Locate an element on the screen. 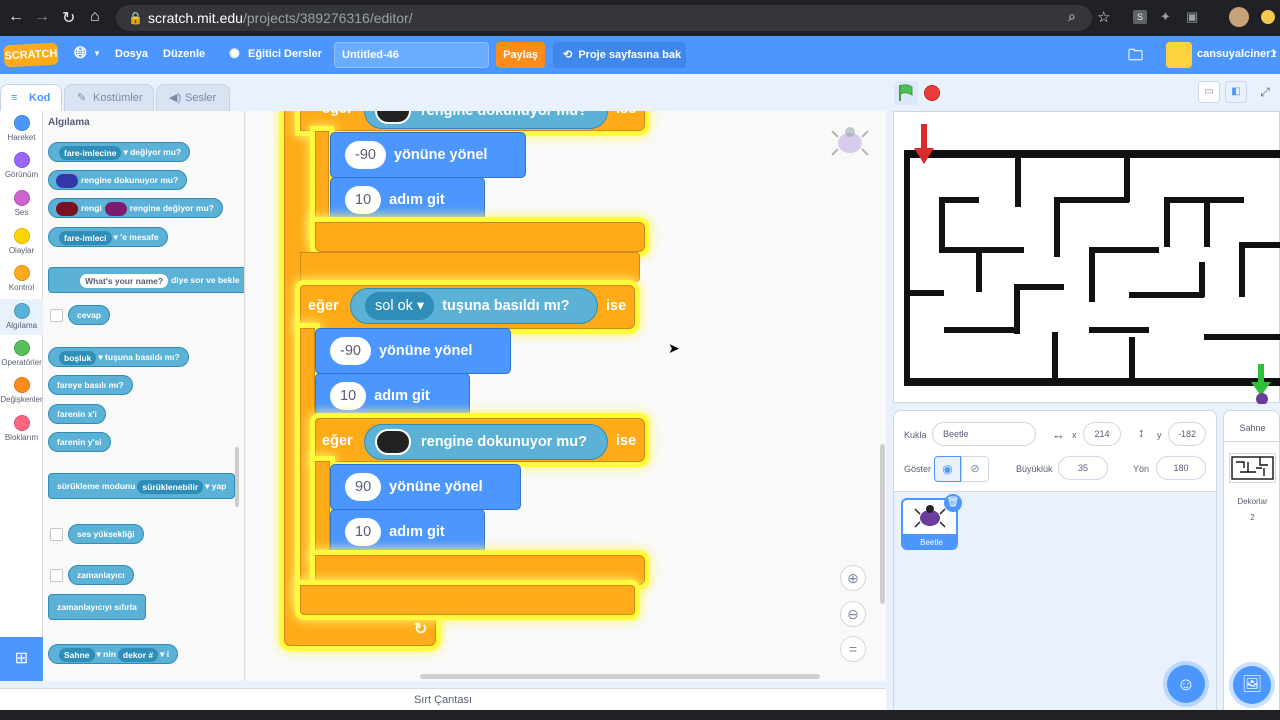  small-stage-icon: ▭ is located at coordinates (1209, 92).